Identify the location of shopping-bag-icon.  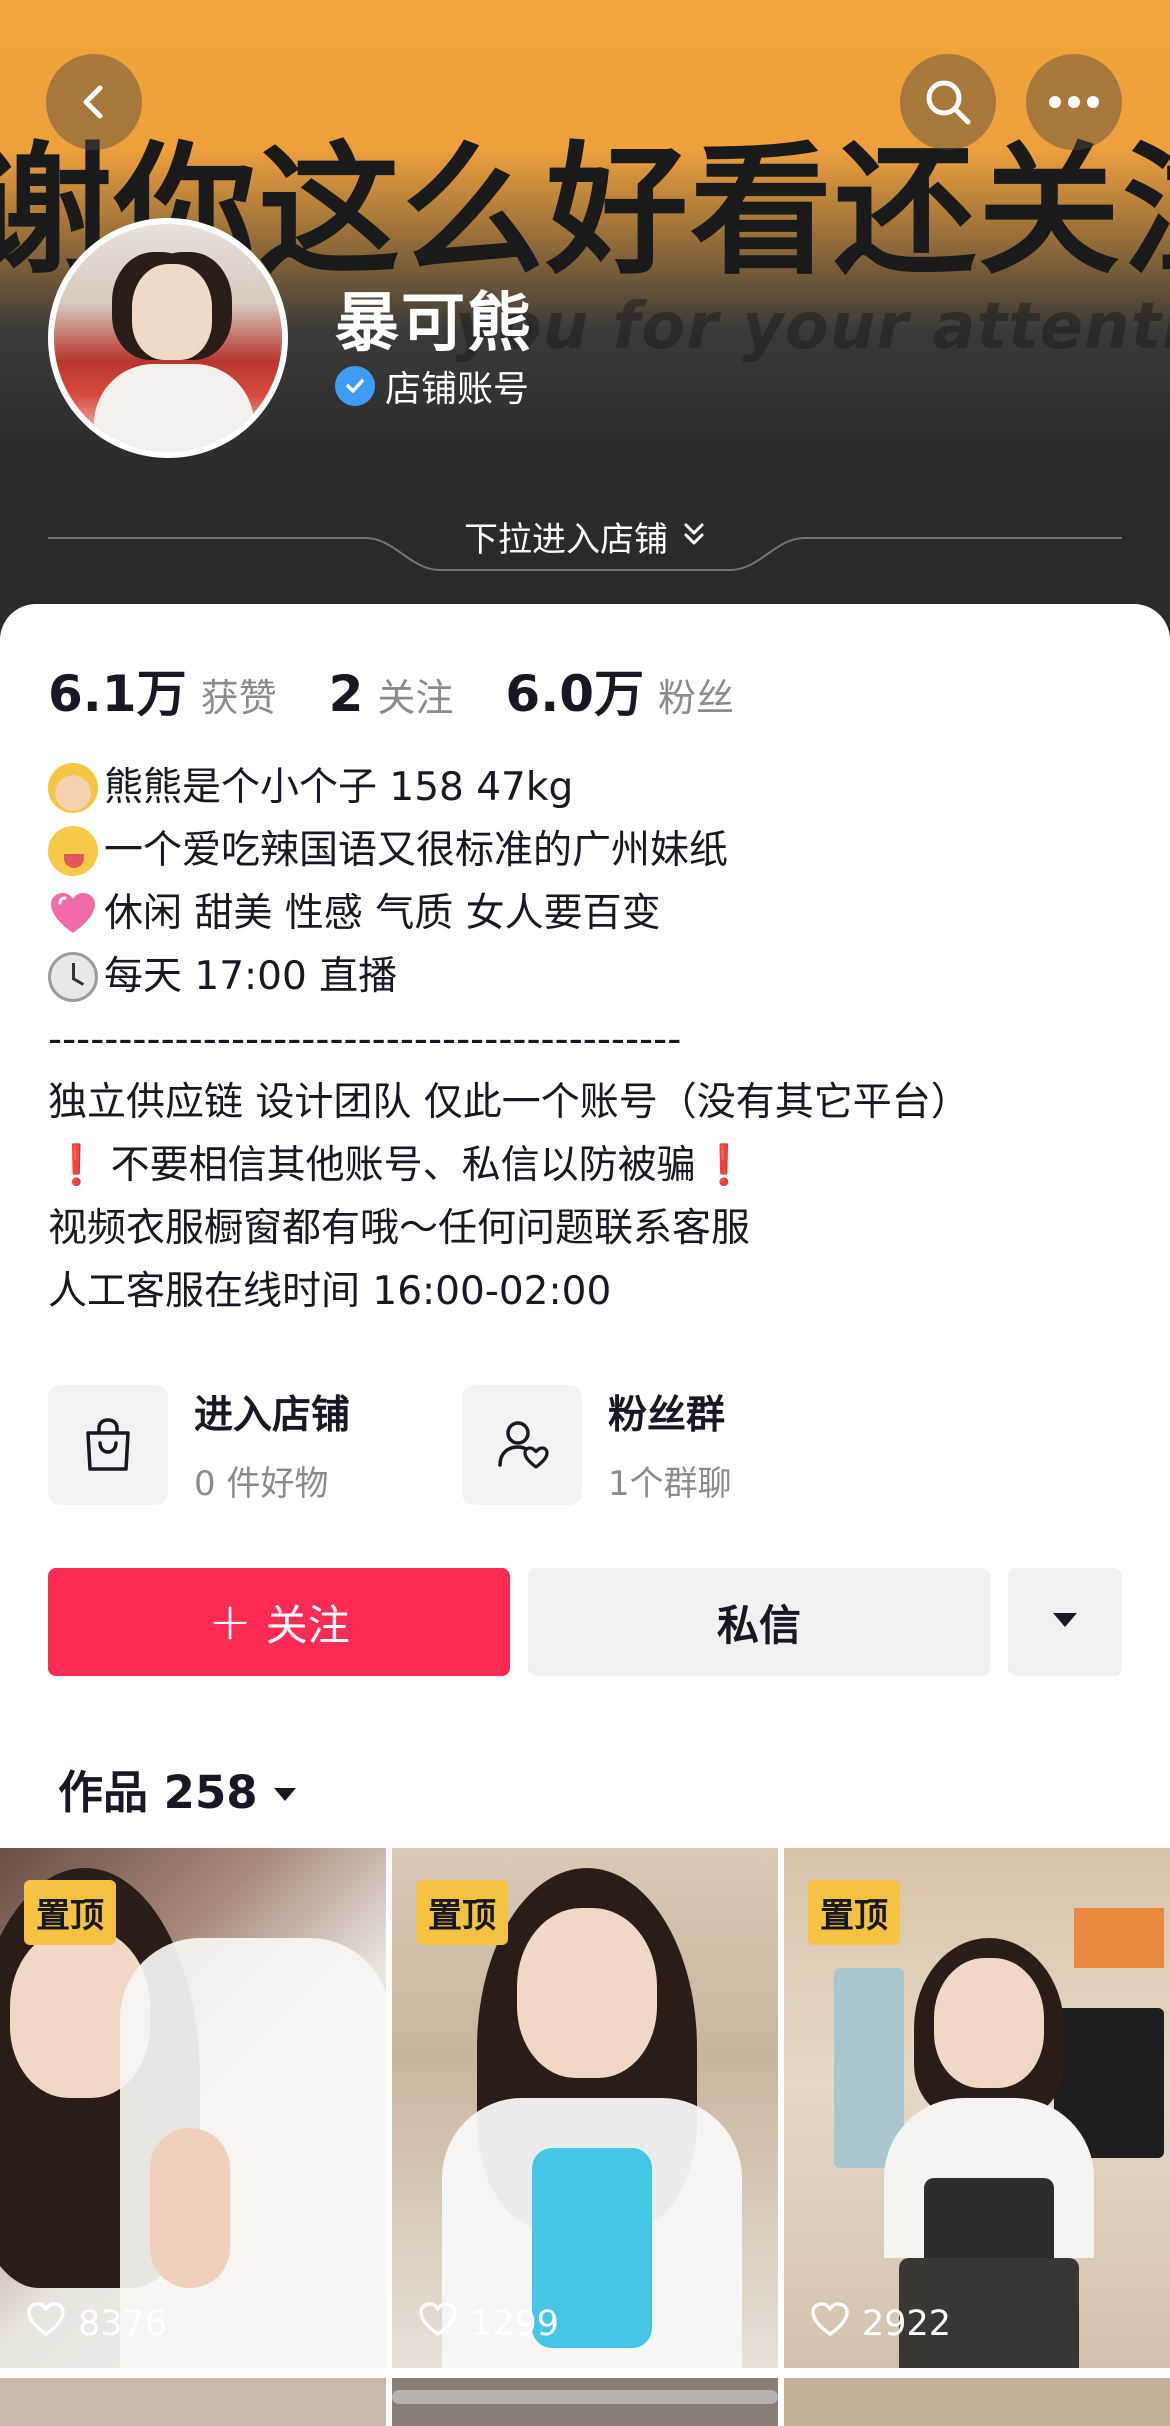
(108, 1444).